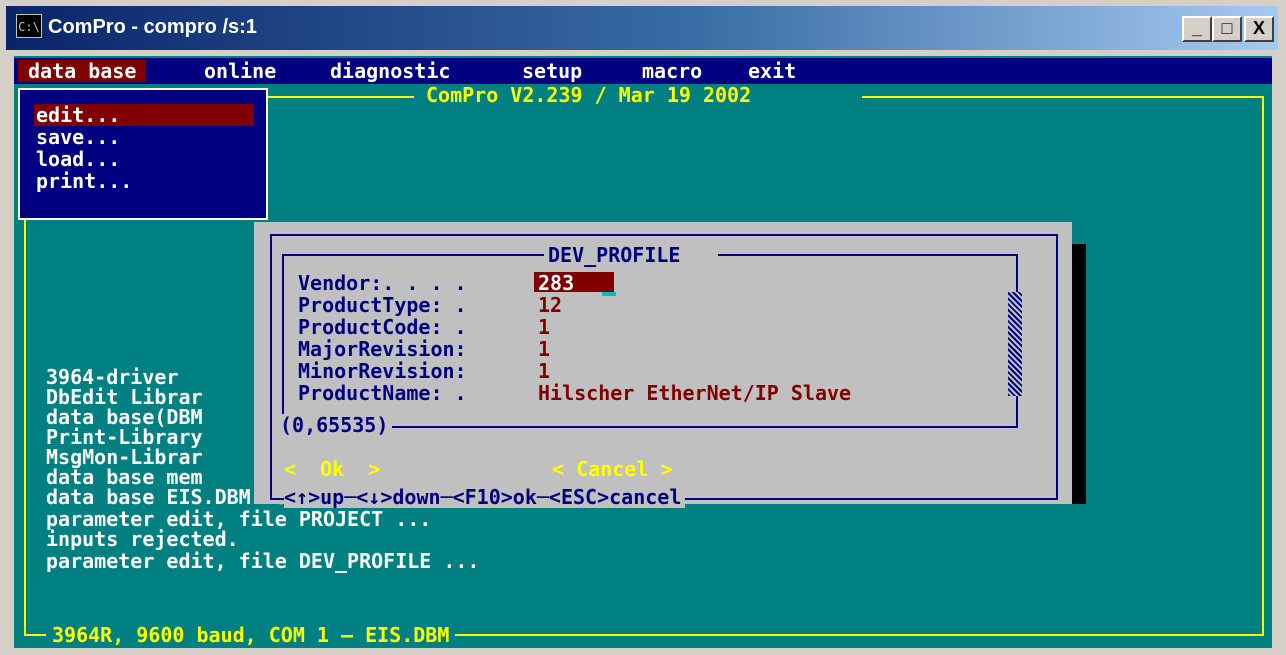 This screenshot has width=1286, height=655. Describe the element at coordinates (388, 349) in the screenshot. I see `field-label-majorrevision: MajorRevision:` at that location.